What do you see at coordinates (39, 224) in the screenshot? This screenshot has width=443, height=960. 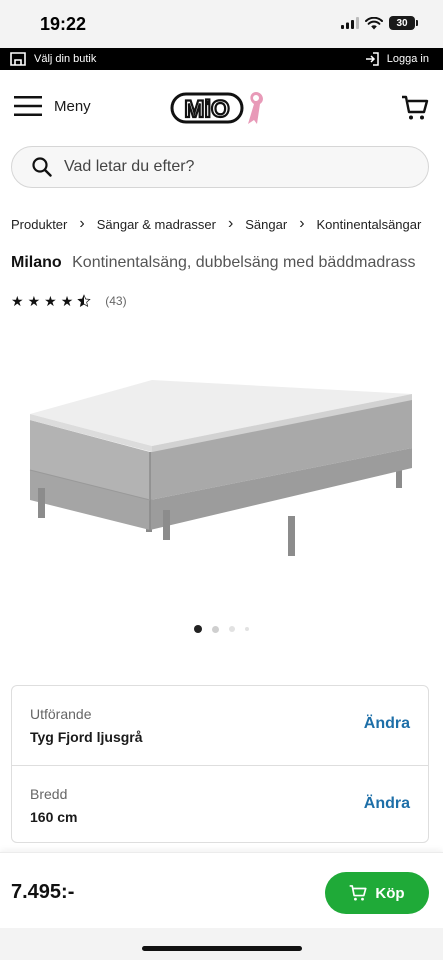 I see `breadcrumb-item-produkter: Produkter` at bounding box center [39, 224].